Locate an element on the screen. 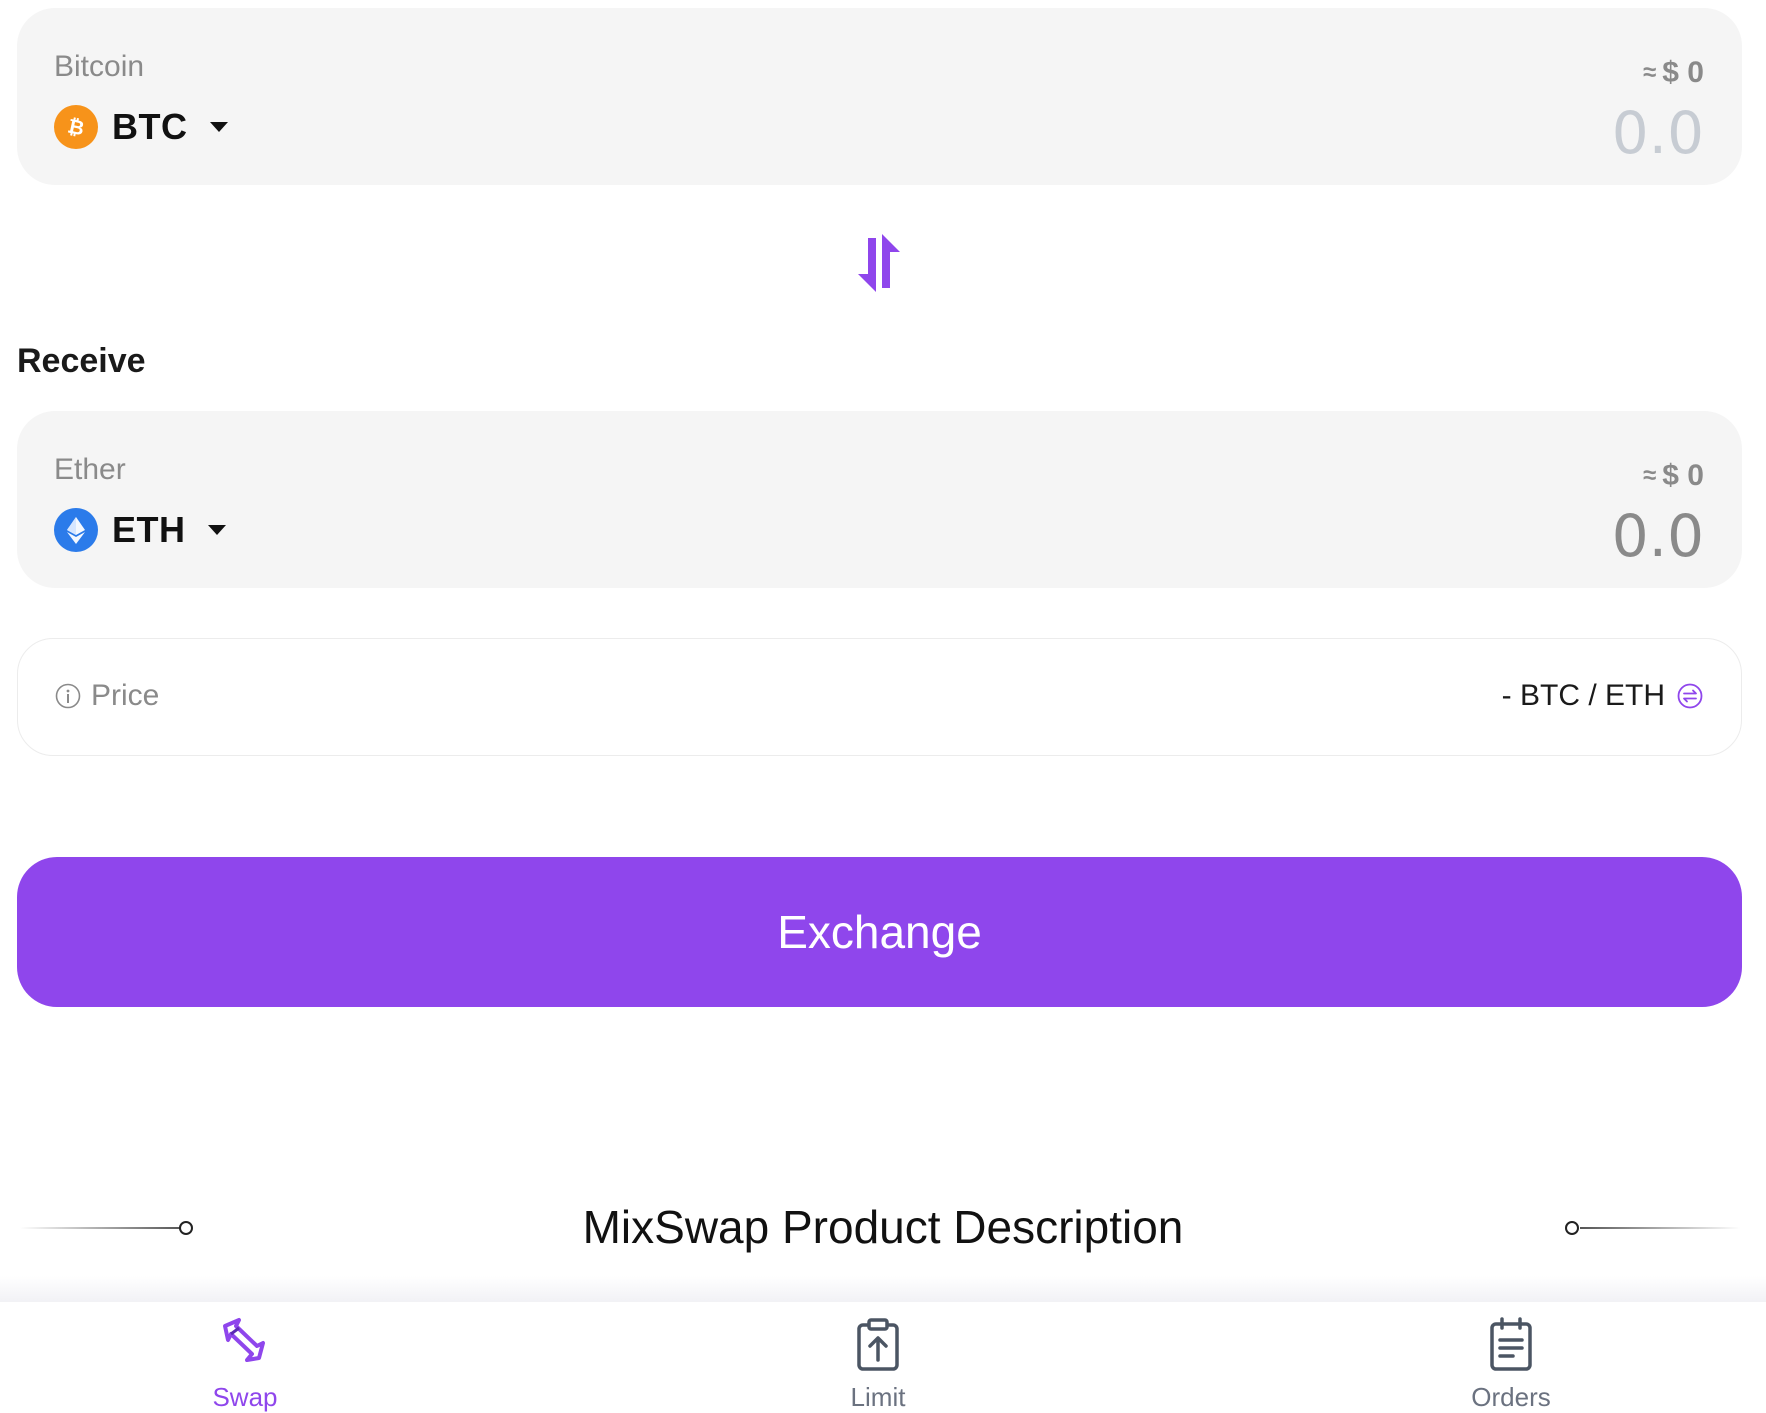 The width and height of the screenshot is (1766, 1413). bottom-fade is located at coordinates (883, 1289).